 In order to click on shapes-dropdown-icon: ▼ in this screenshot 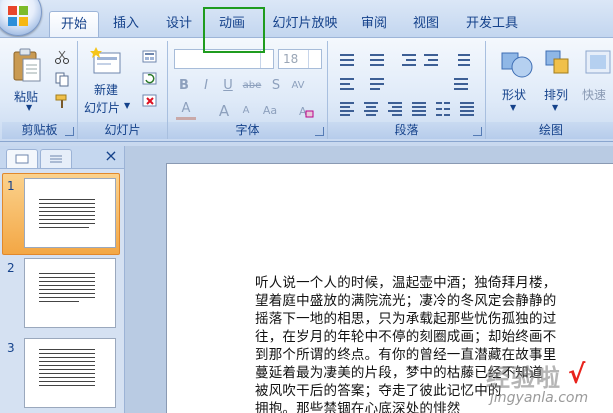, I will do `click(513, 107)`.